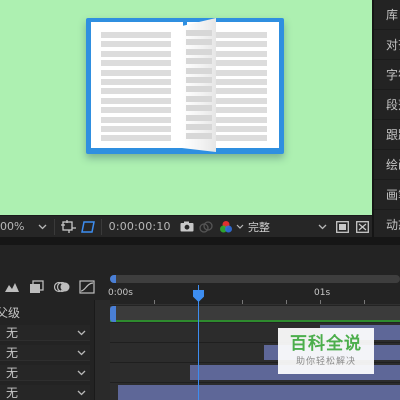 This screenshot has height=400, width=400. I want to click on layer-parent-list: 无 无 无 无, so click(47, 361).